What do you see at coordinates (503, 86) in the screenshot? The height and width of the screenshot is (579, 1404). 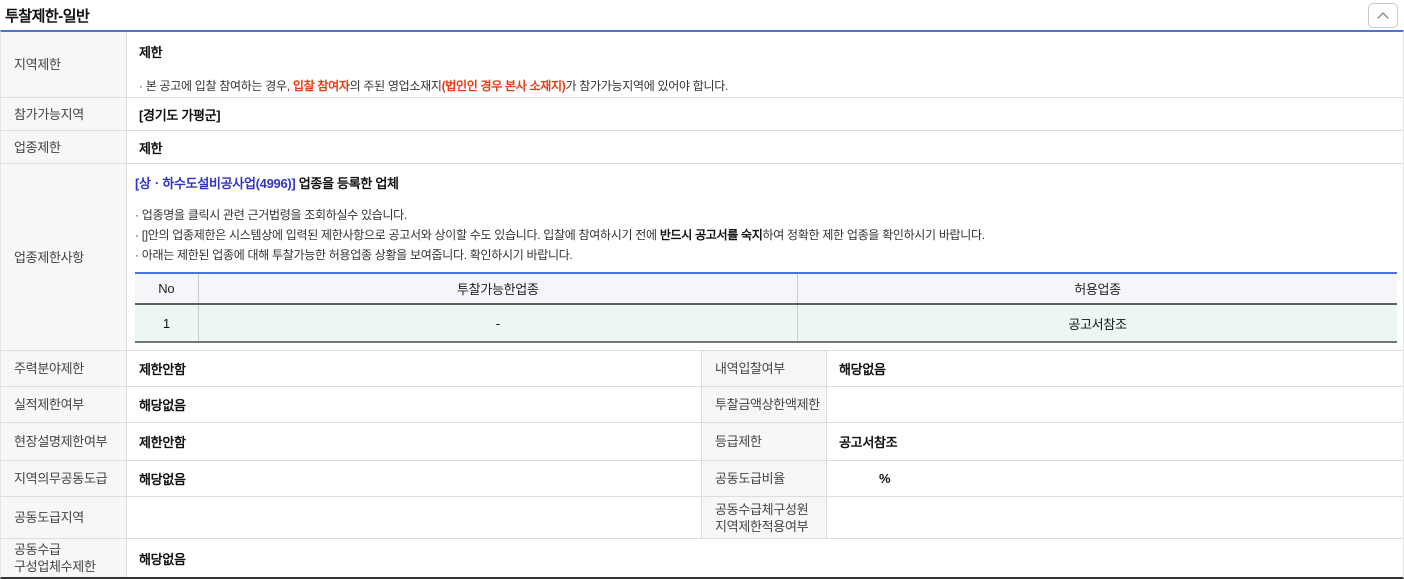 I see `note-highlight: (법인인 경우 본사 소재지)` at bounding box center [503, 86].